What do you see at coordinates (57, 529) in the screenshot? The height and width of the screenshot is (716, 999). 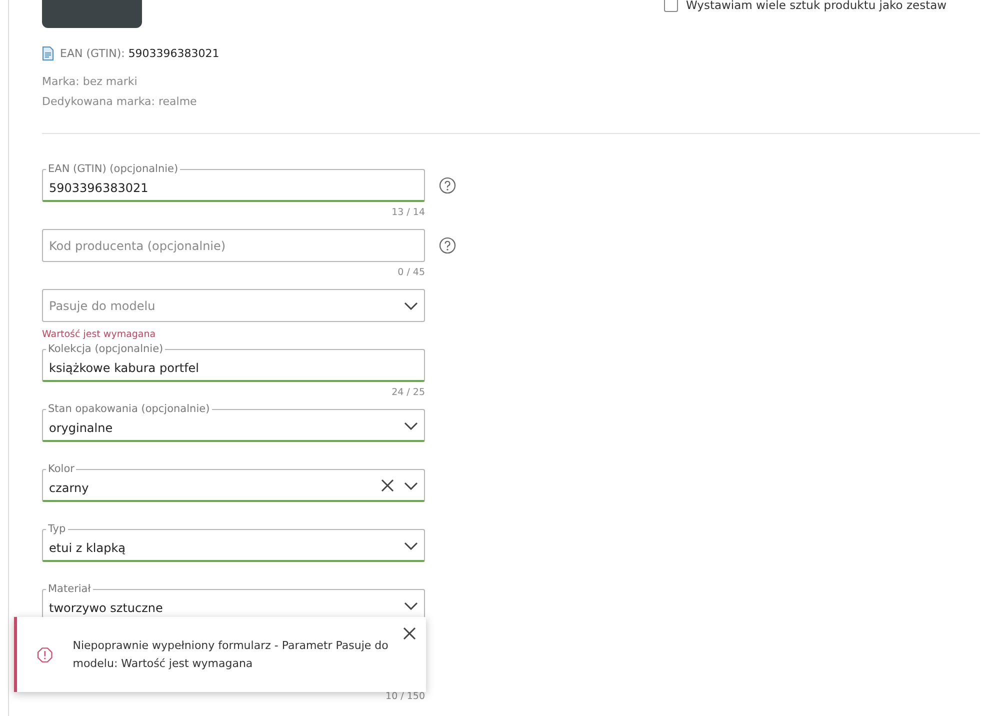 I see `field-label: Typ` at bounding box center [57, 529].